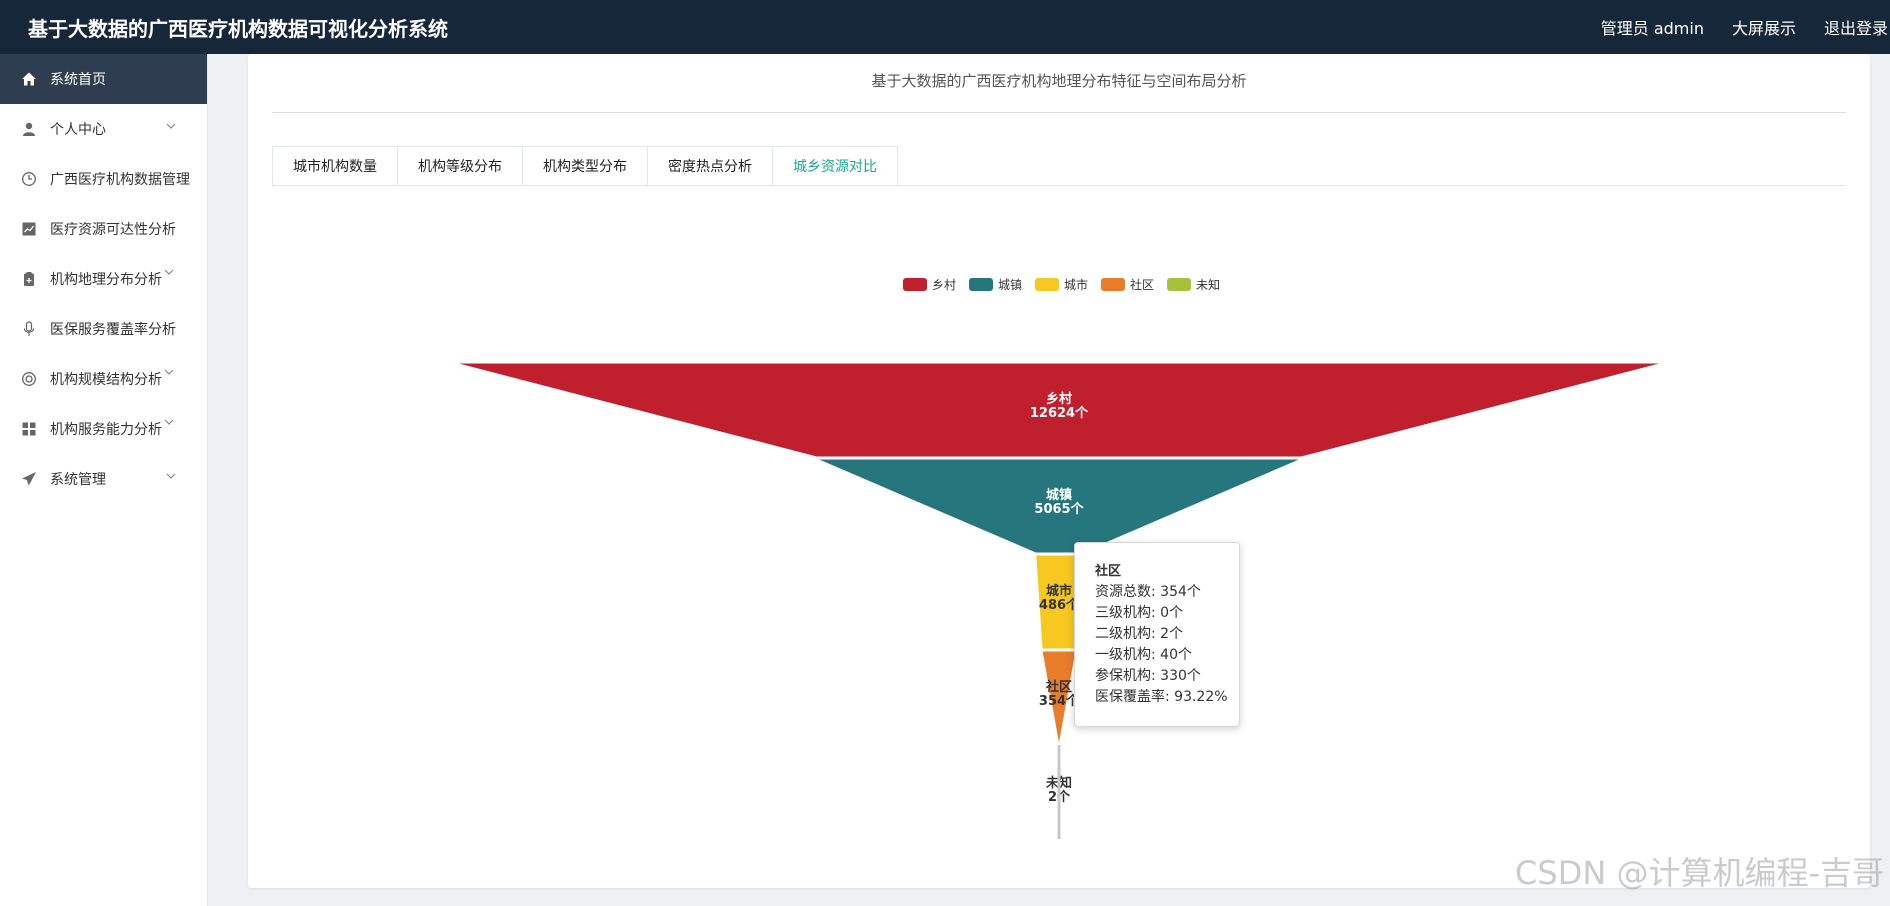 The image size is (1890, 906). I want to click on legend-label: 未知, so click(1208, 285).